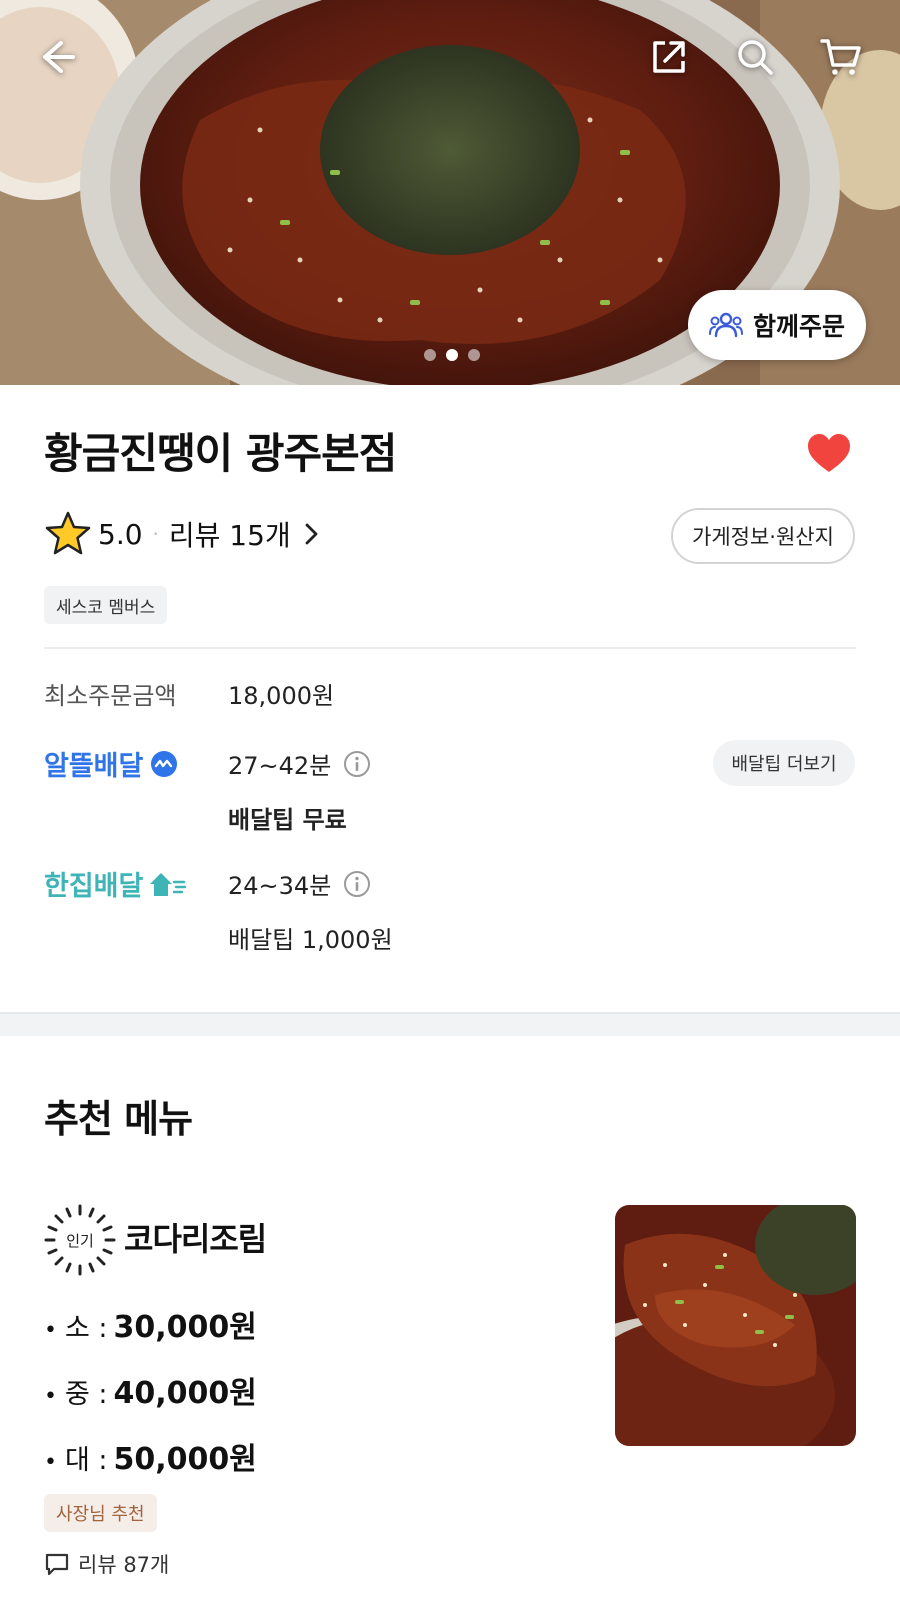  I want to click on back-arrow-icon, so click(59, 57).